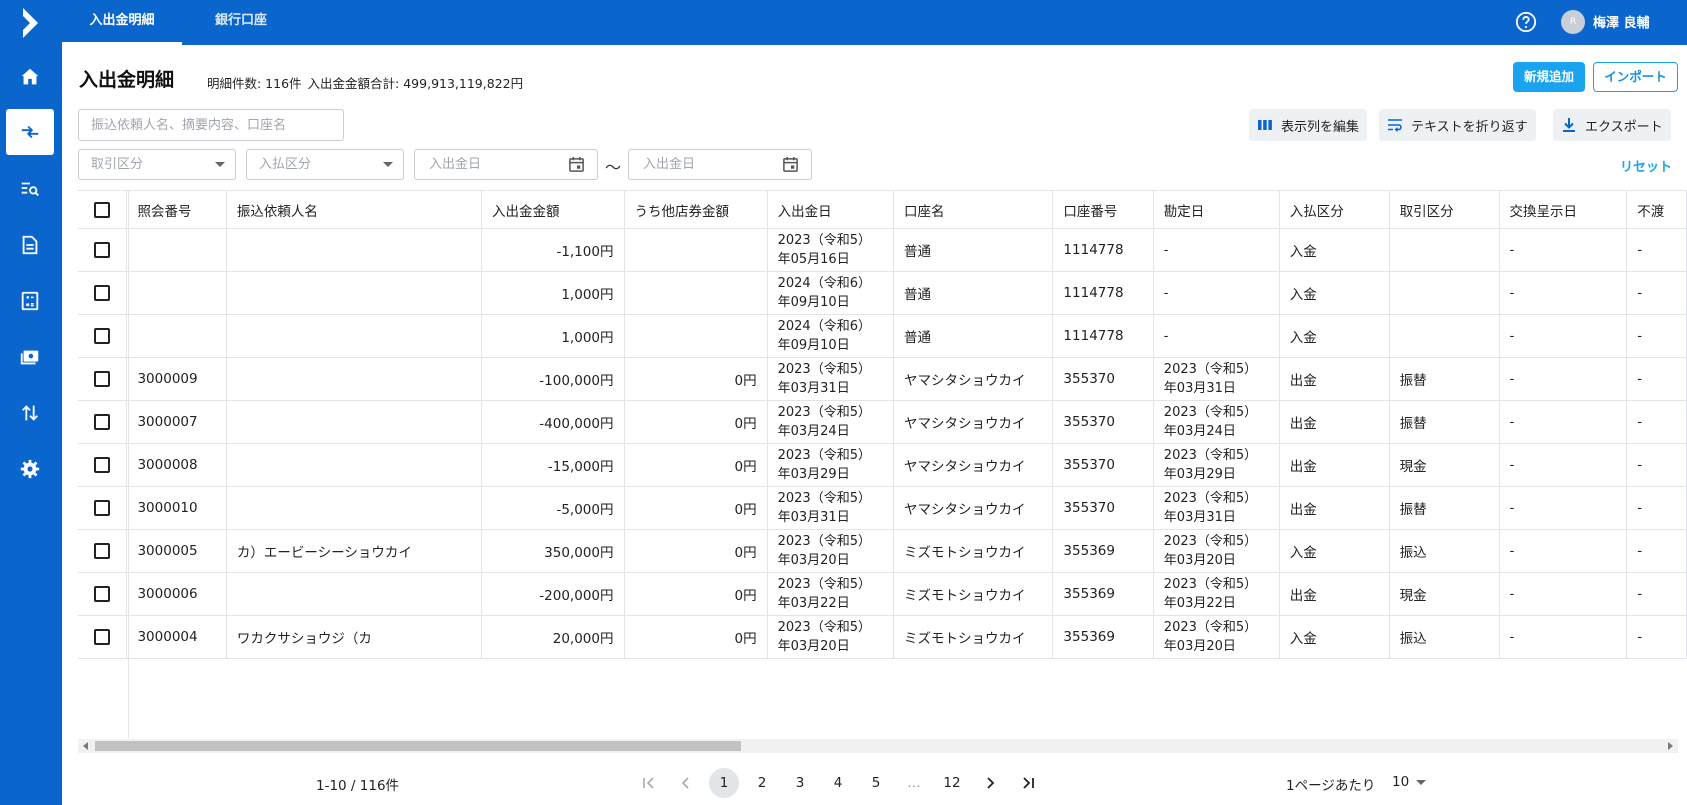 This screenshot has height=805, width=1687. What do you see at coordinates (354, 594) in the screenshot?
I see `table-cell` at bounding box center [354, 594].